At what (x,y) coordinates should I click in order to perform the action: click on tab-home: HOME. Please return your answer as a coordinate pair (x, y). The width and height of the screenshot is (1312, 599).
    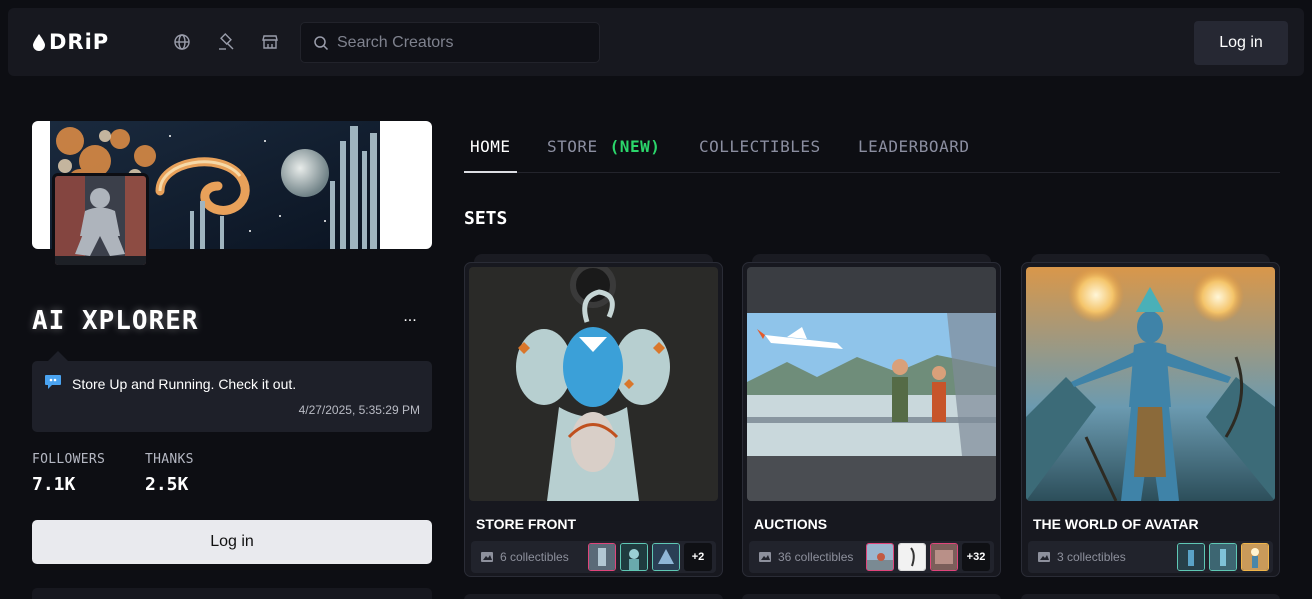
    Looking at the image, I should click on (490, 146).